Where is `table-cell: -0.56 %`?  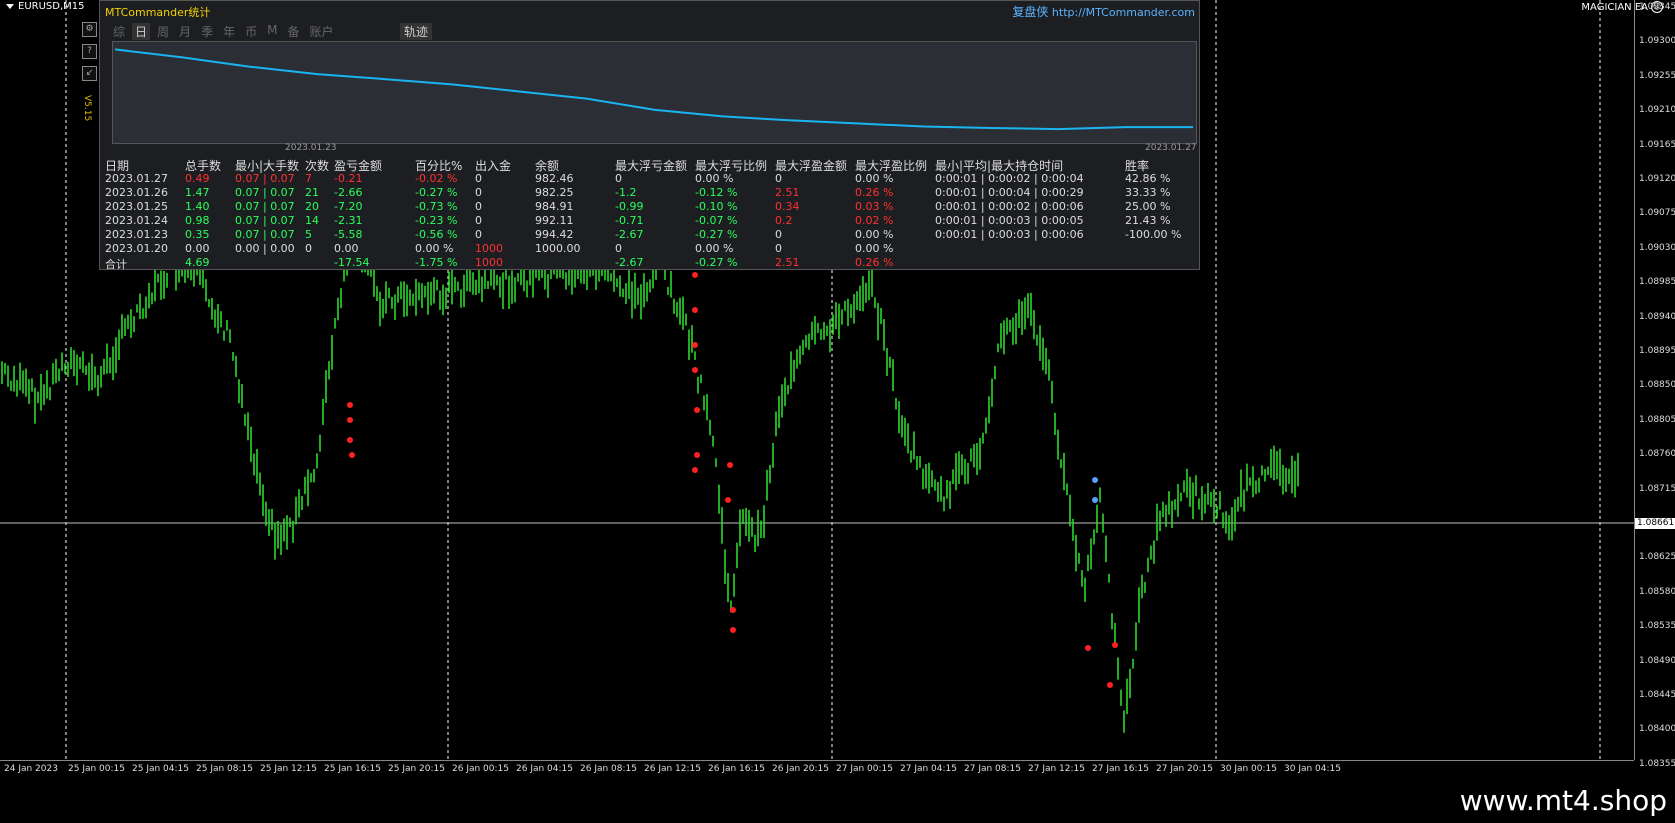 table-cell: -0.56 % is located at coordinates (436, 234).